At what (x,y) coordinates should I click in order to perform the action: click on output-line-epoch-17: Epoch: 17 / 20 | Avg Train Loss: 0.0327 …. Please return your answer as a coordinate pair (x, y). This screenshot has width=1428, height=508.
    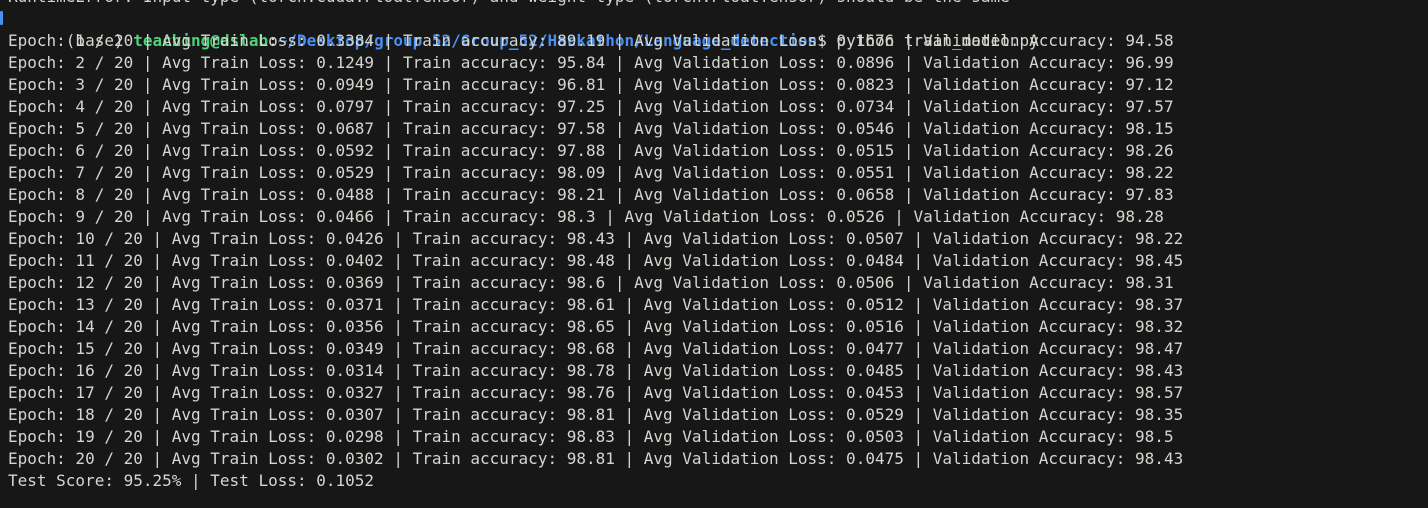
    Looking at the image, I should click on (596, 392).